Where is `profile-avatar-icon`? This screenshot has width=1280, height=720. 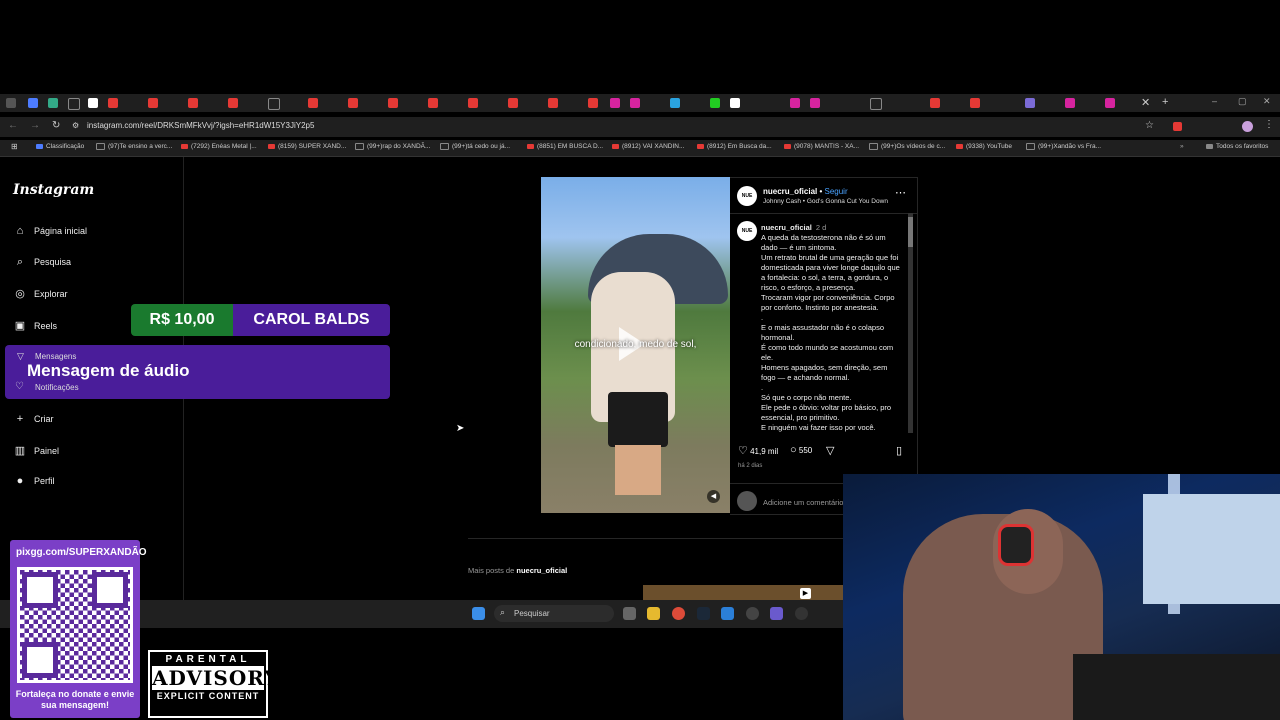
profile-avatar-icon is located at coordinates (1247, 126).